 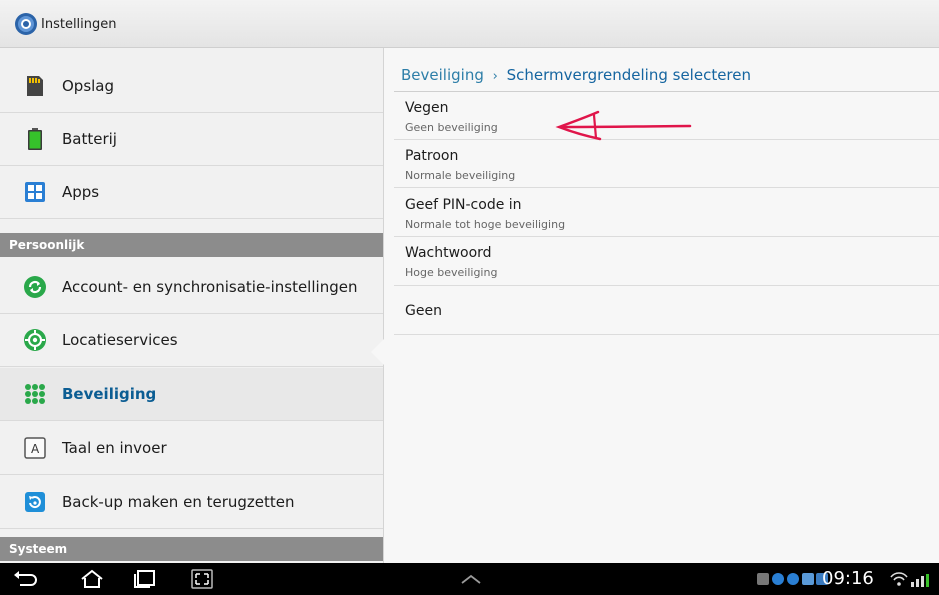 I want to click on sidebar-item-label: Batterij, so click(x=89, y=139).